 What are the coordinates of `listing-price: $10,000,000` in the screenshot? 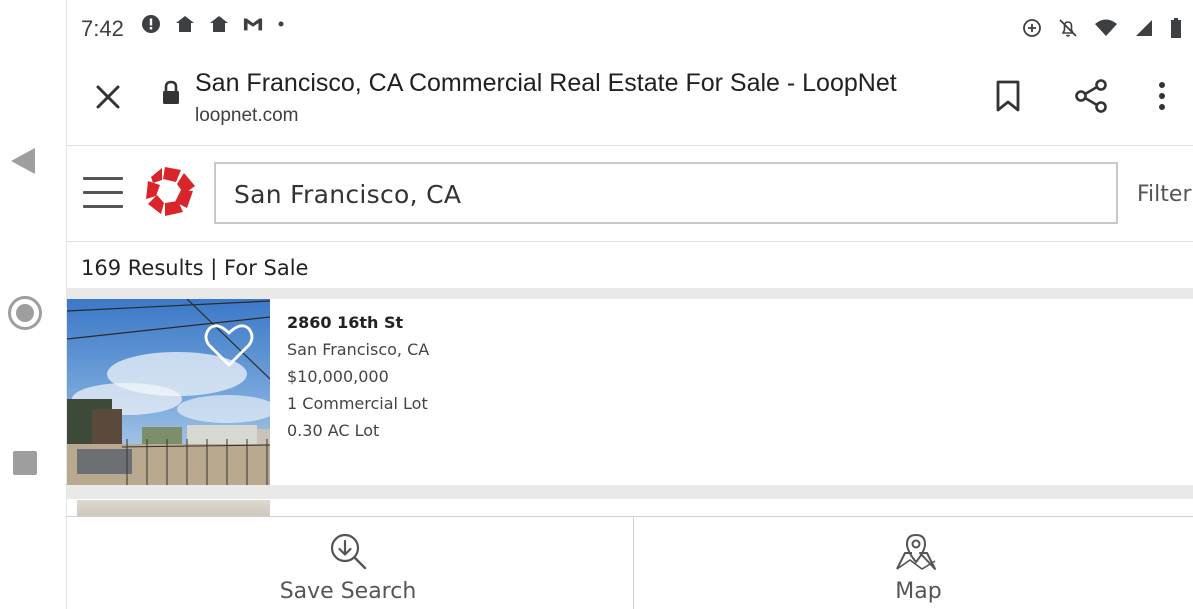 It's located at (338, 376).